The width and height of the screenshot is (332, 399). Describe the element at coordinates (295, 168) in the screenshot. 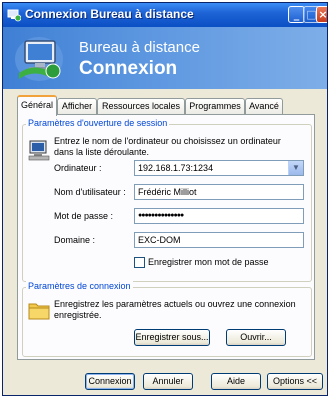

I see `chevron-down-icon: ▼` at that location.